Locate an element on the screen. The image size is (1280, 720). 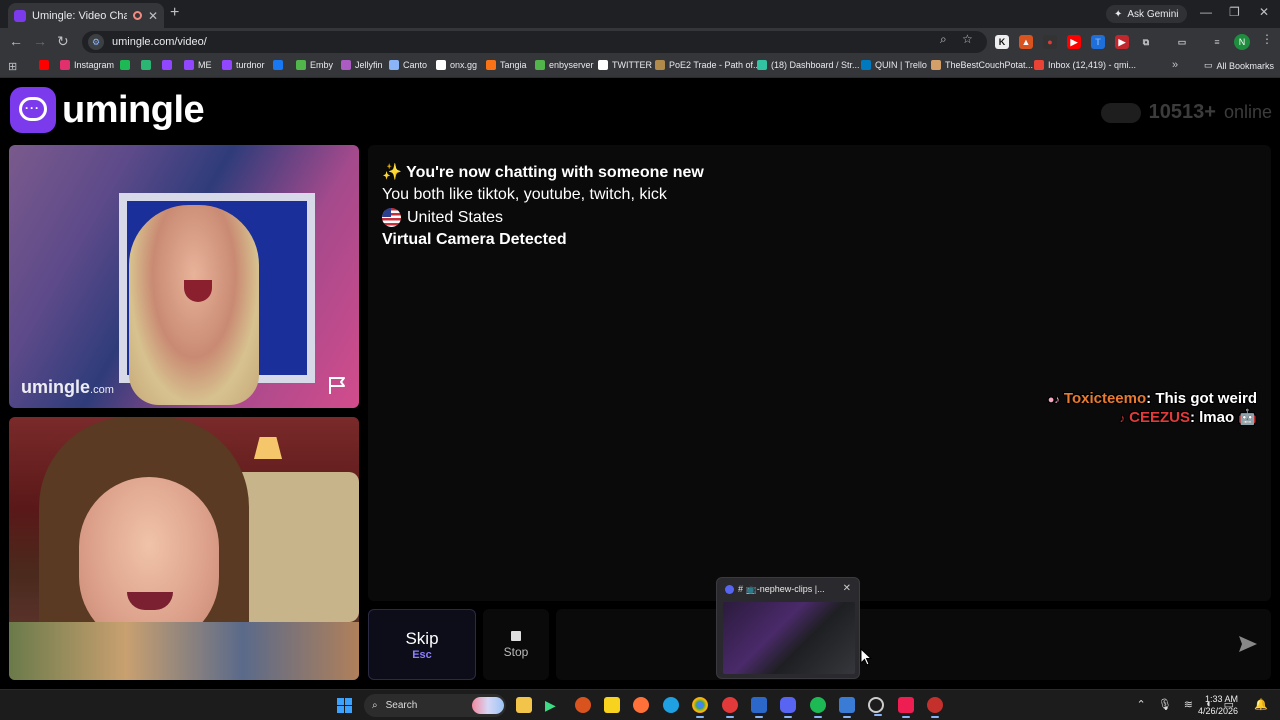
bookmark-item: Emby is located at coordinates (314, 65).